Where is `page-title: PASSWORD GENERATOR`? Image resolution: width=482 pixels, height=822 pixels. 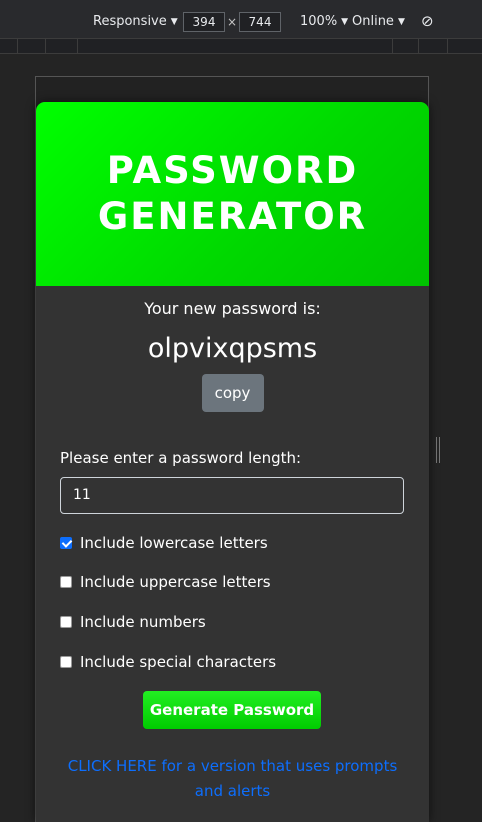 page-title: PASSWORD GENERATOR is located at coordinates (232, 193).